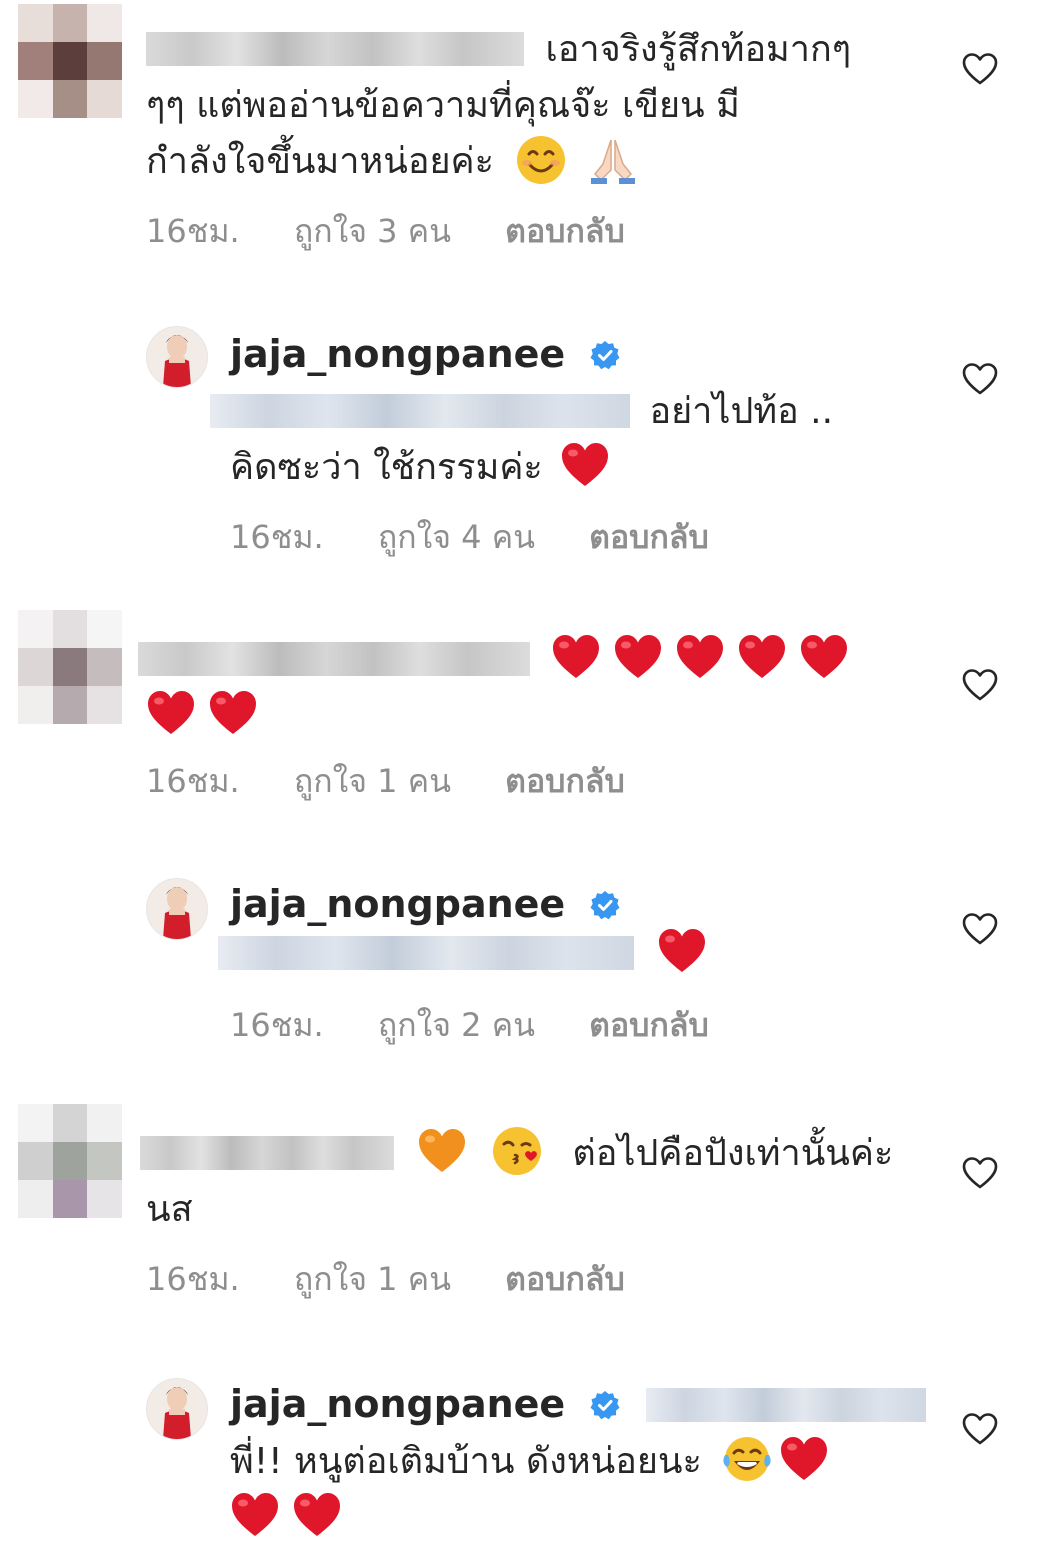  Describe the element at coordinates (698, 49) in the screenshot. I see `comment-text-line: เอาจริงรู้สึกท้อมากๆ` at that location.